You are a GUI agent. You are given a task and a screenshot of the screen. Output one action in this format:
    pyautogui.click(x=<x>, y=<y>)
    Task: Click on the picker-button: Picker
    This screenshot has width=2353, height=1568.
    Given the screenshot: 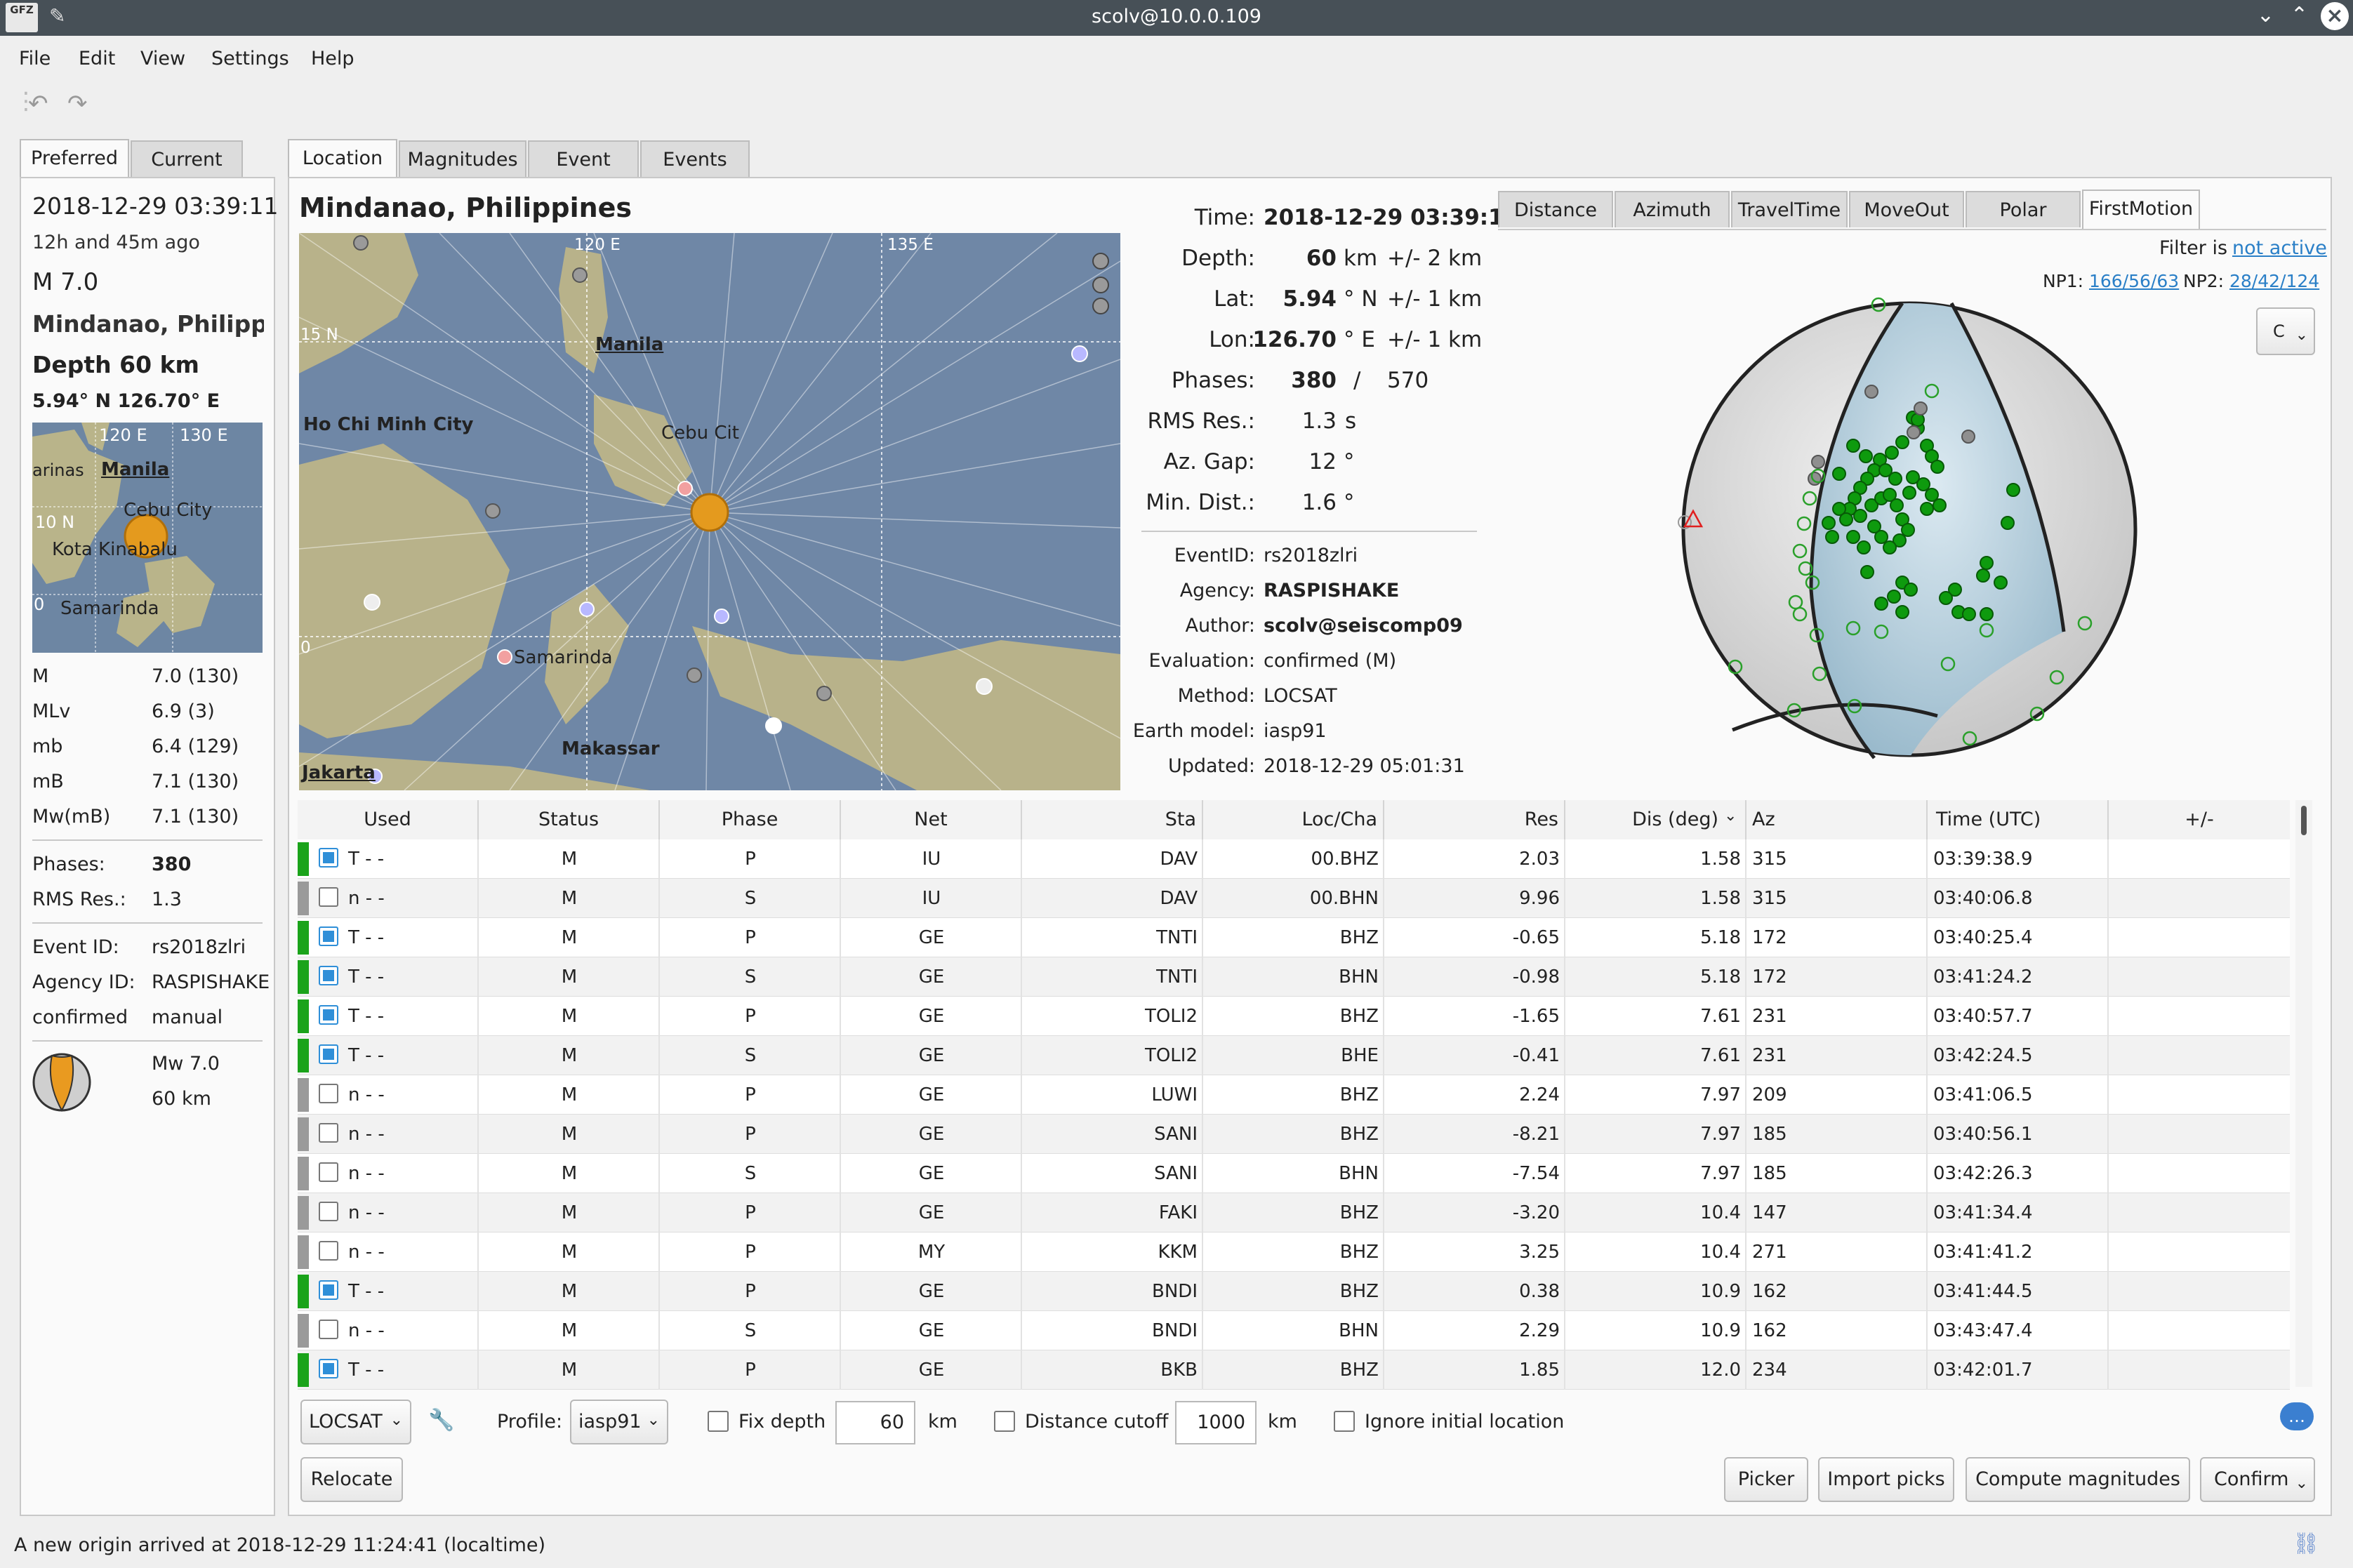 What is the action you would take?
    pyautogui.click(x=1766, y=1479)
    